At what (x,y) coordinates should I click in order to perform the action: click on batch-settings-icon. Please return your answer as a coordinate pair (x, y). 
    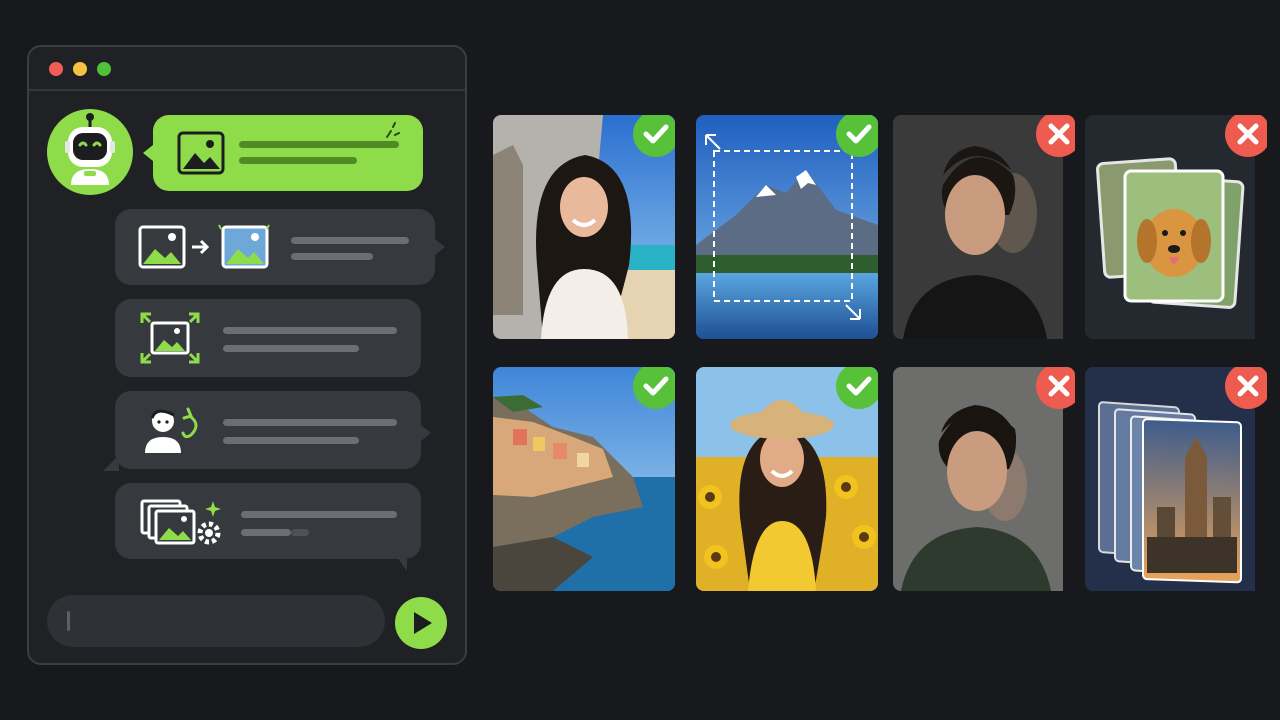
    Looking at the image, I should click on (180, 522).